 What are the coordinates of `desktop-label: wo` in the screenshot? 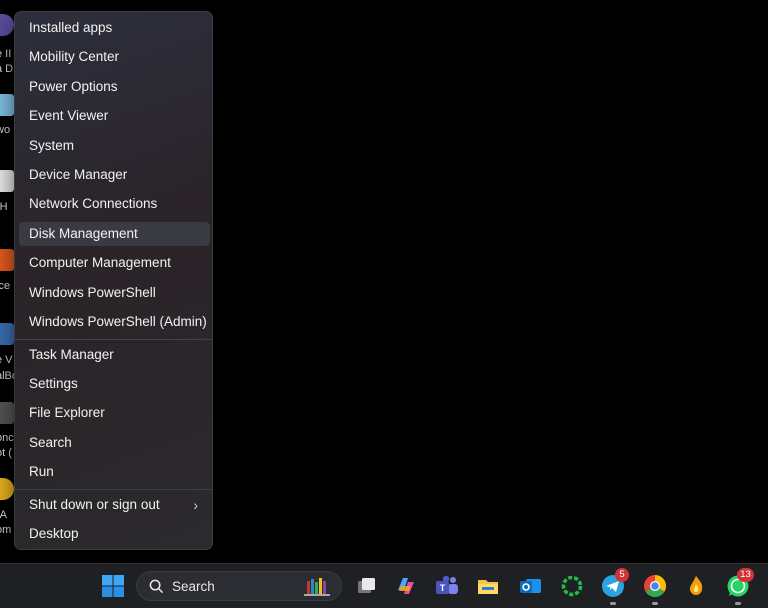 It's located at (5, 130).